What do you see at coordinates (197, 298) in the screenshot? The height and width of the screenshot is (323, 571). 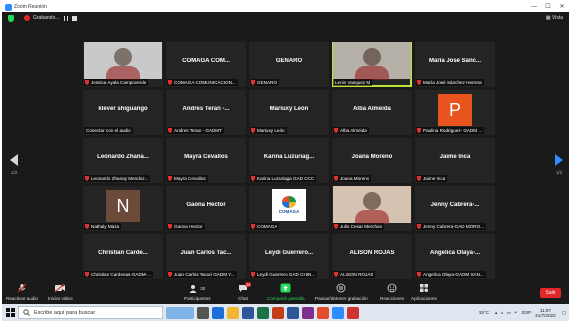 I see `participants-label: Participantes` at bounding box center [197, 298].